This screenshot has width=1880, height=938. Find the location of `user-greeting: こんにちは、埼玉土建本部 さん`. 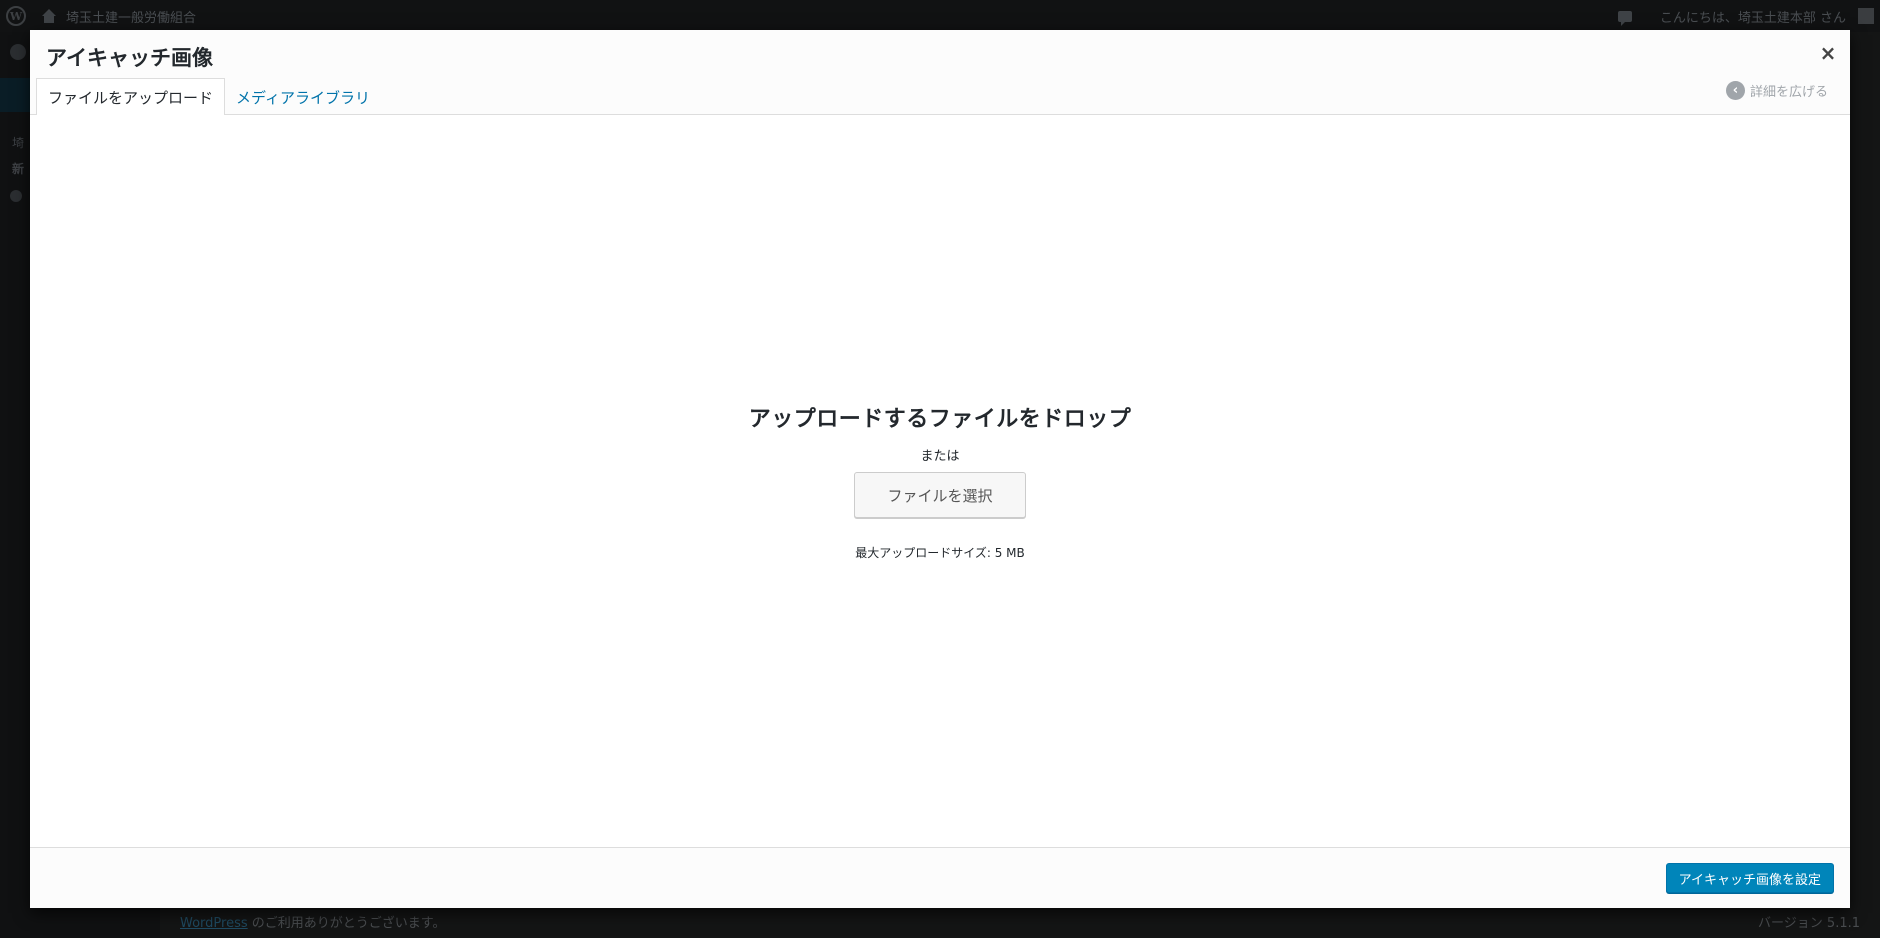

user-greeting: こんにちは、埼玉土建本部 さん is located at coordinates (1753, 16).